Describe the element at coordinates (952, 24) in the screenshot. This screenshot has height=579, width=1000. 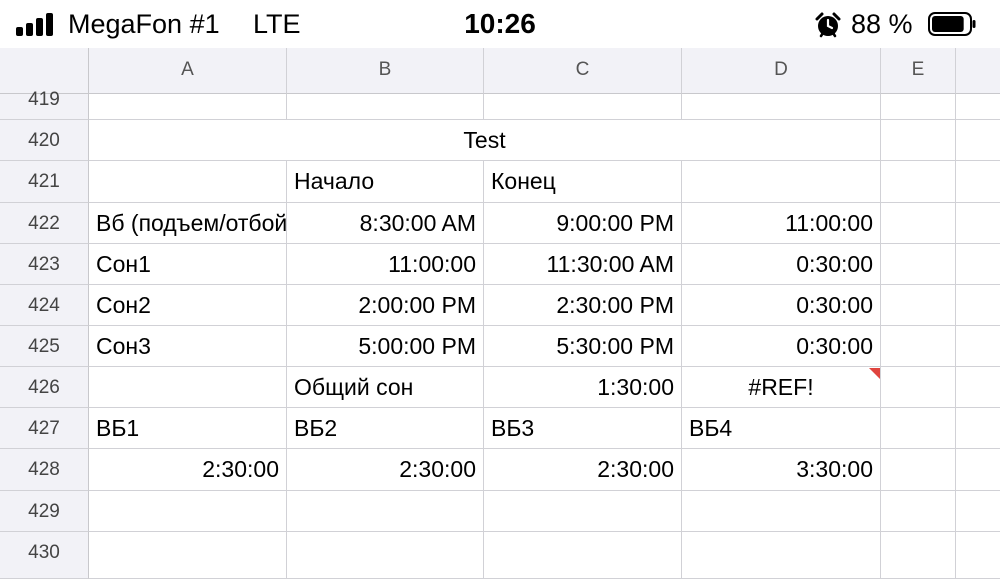
I see `battery-icon` at that location.